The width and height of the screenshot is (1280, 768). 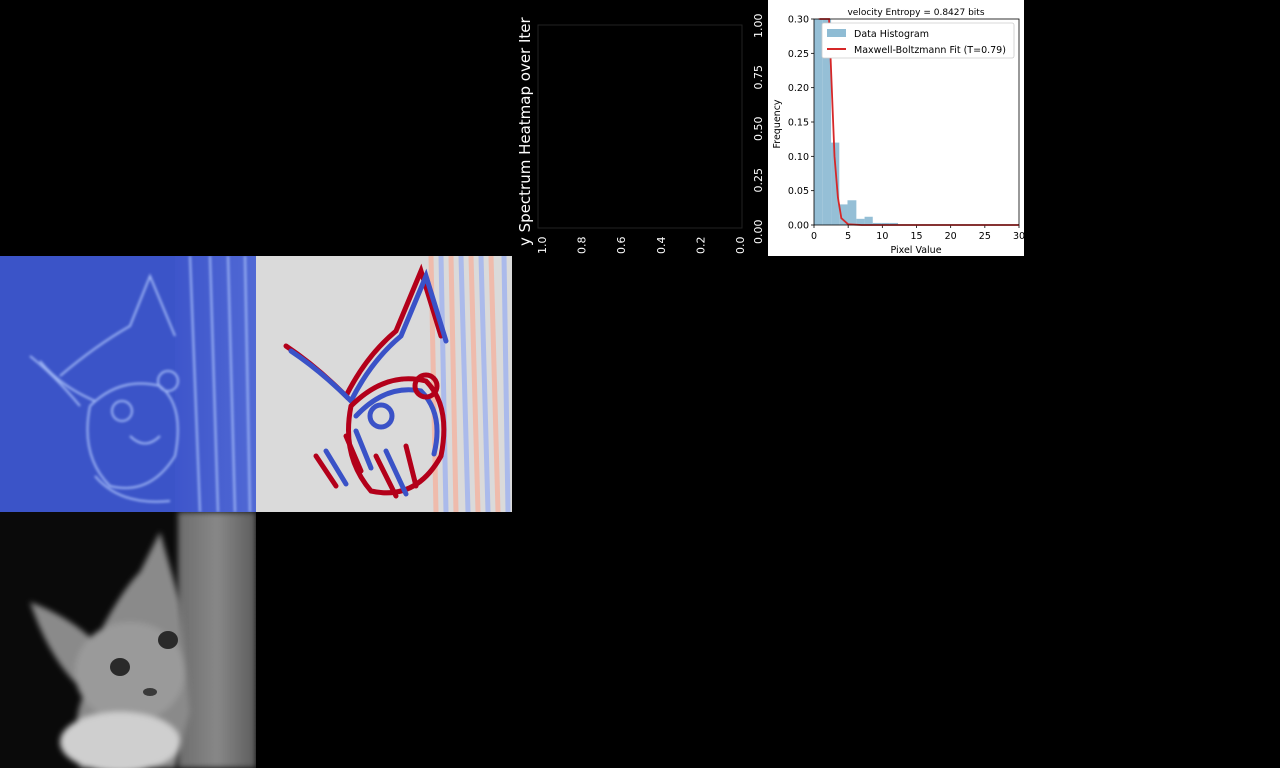 I want to click on spectrum-right-tick-label: 0.00, so click(x=758, y=232).